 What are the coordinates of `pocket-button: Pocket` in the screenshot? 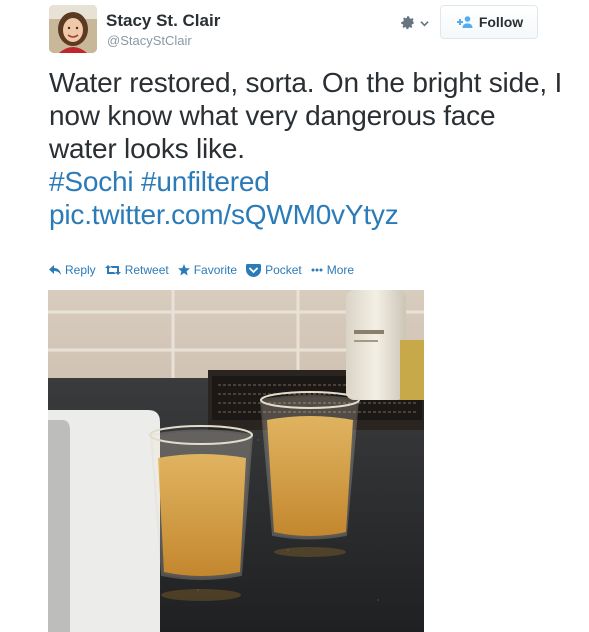 It's located at (274, 270).